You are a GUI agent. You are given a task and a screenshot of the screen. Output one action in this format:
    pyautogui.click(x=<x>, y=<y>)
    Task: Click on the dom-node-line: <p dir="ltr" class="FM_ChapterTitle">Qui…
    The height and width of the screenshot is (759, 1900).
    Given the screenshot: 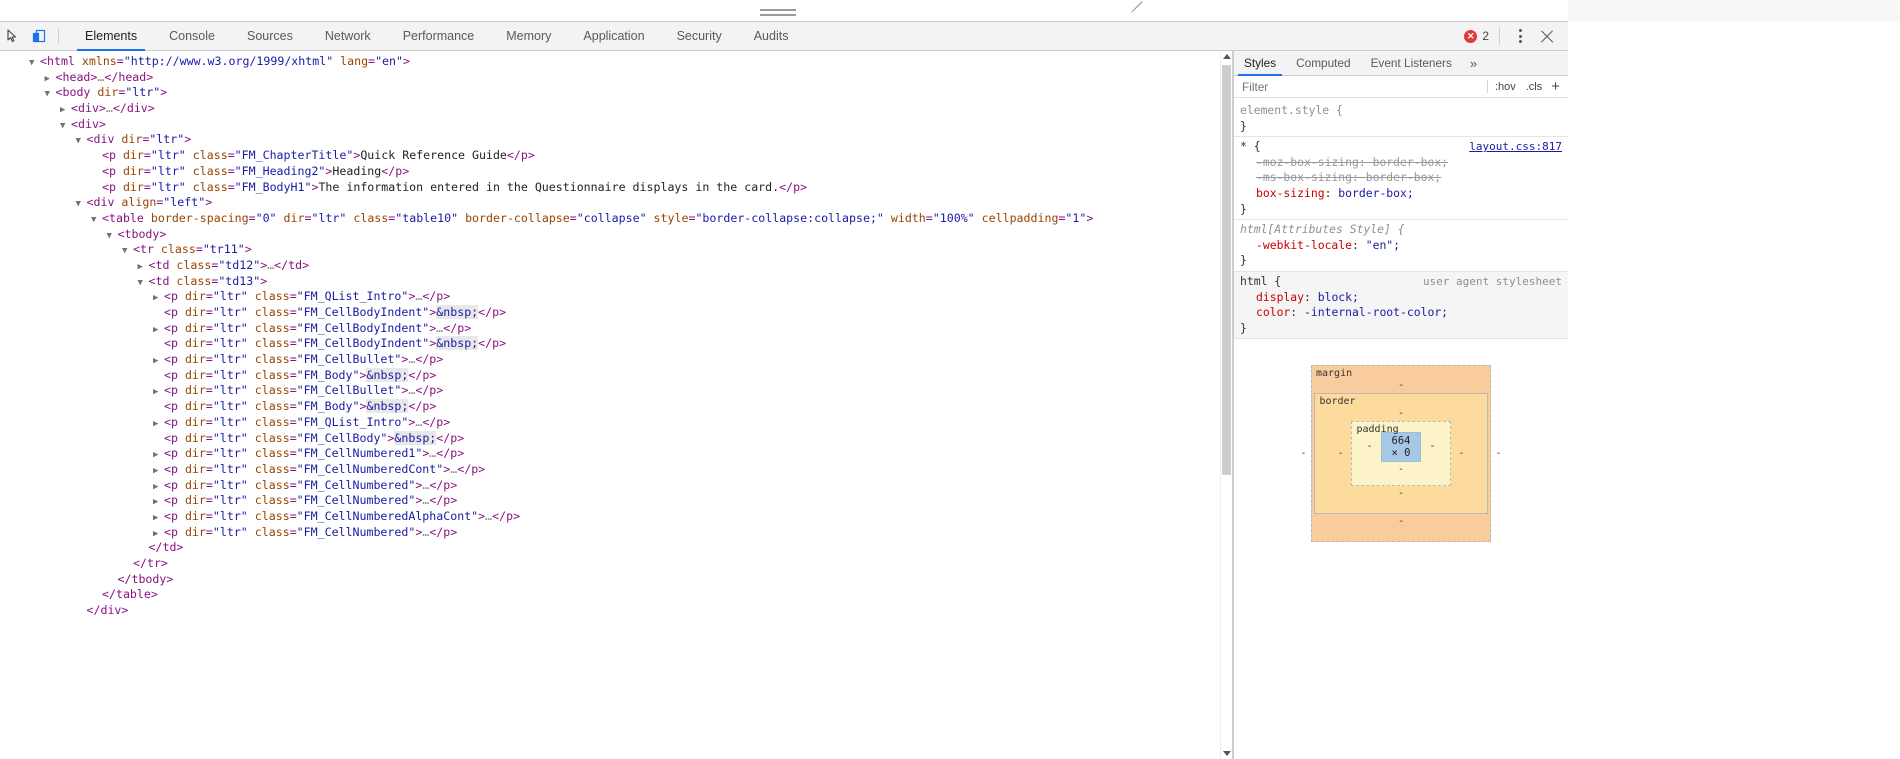 What is the action you would take?
    pyautogui.click(x=616, y=156)
    